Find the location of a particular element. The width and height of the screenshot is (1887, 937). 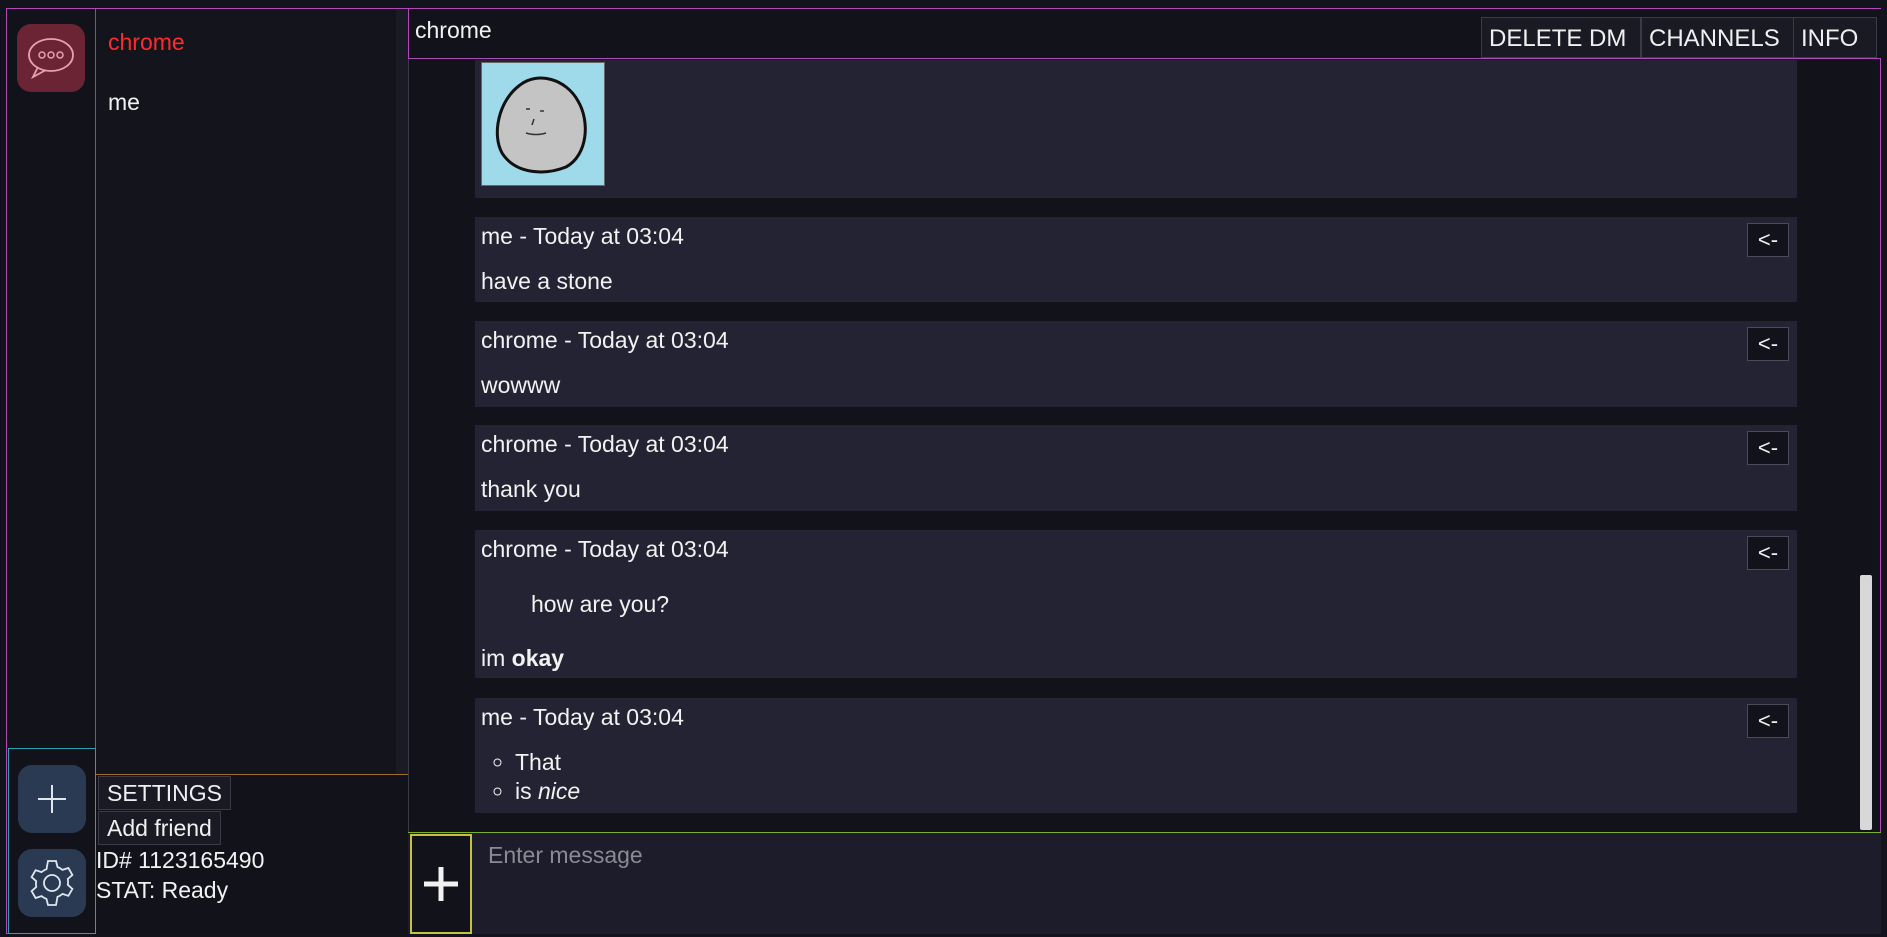

info-button: INFO is located at coordinates (1835, 37).